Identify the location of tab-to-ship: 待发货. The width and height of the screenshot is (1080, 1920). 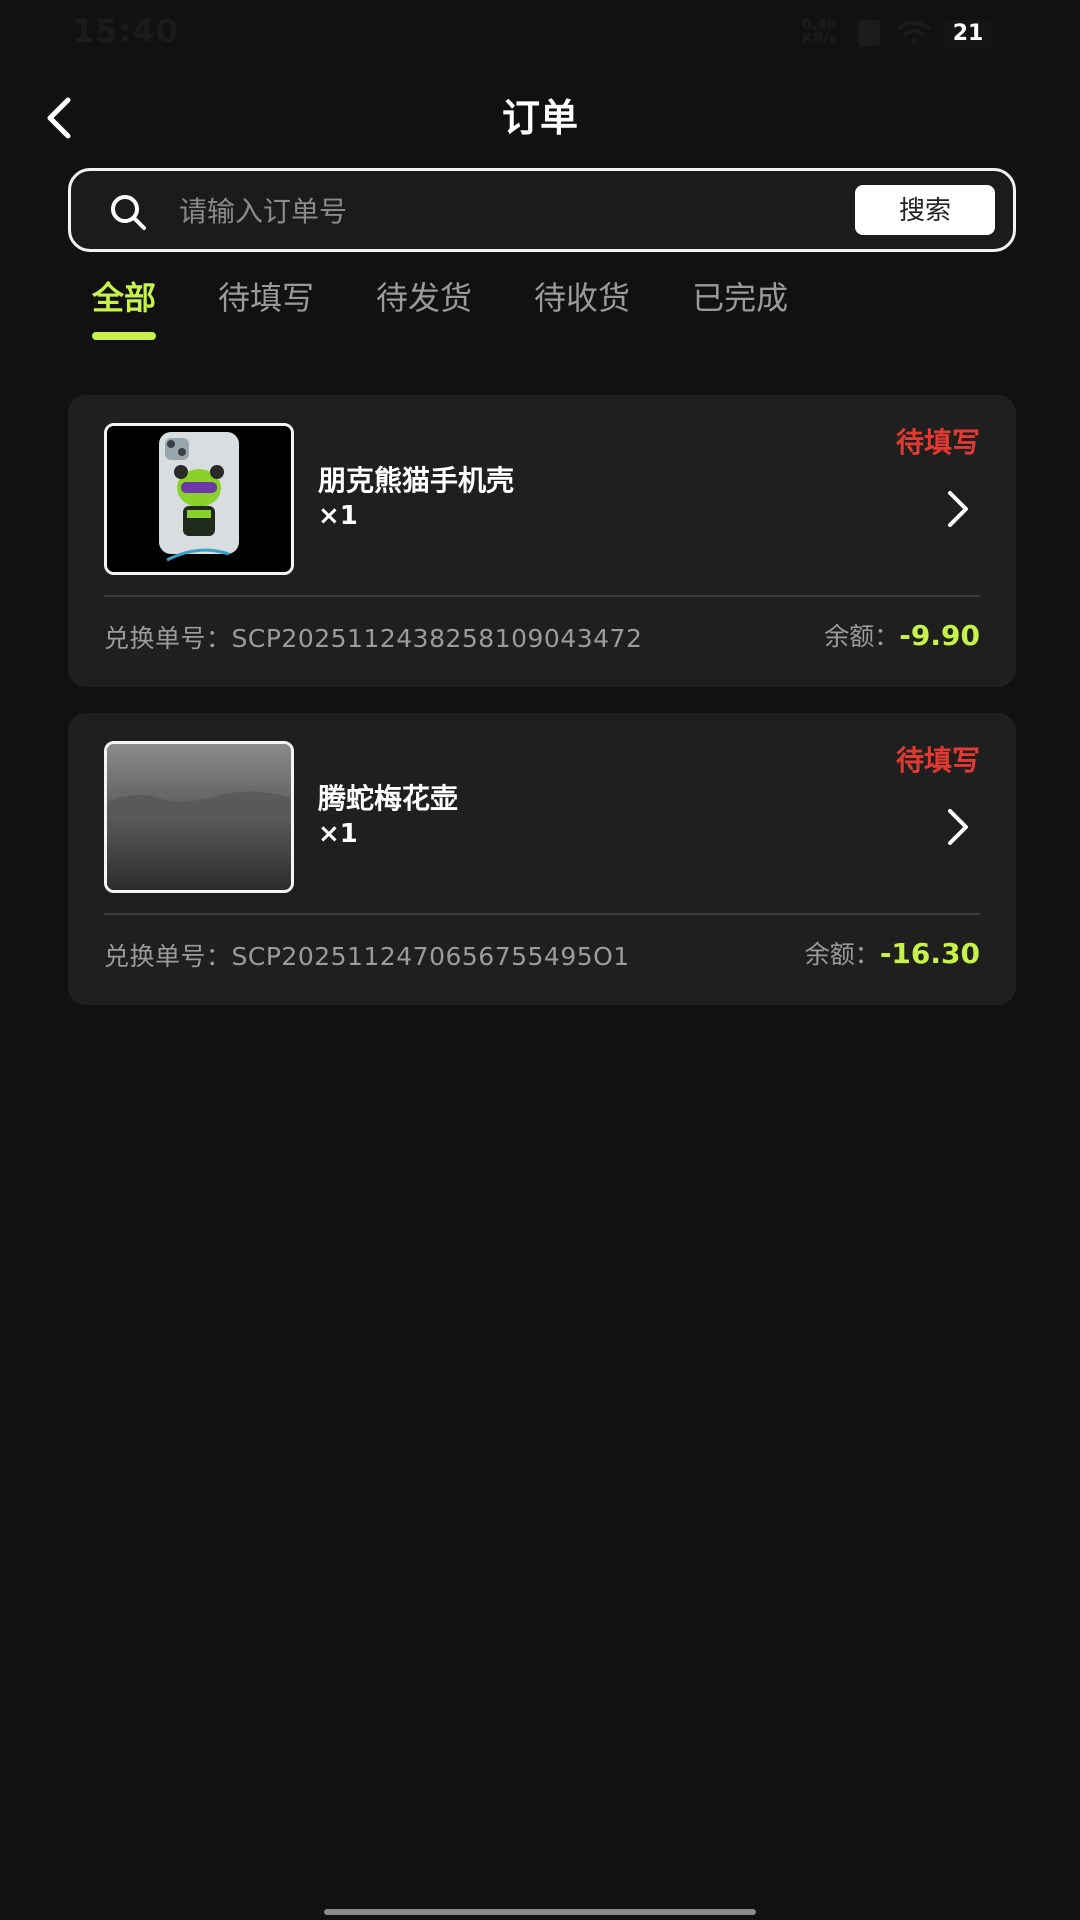
(424, 302).